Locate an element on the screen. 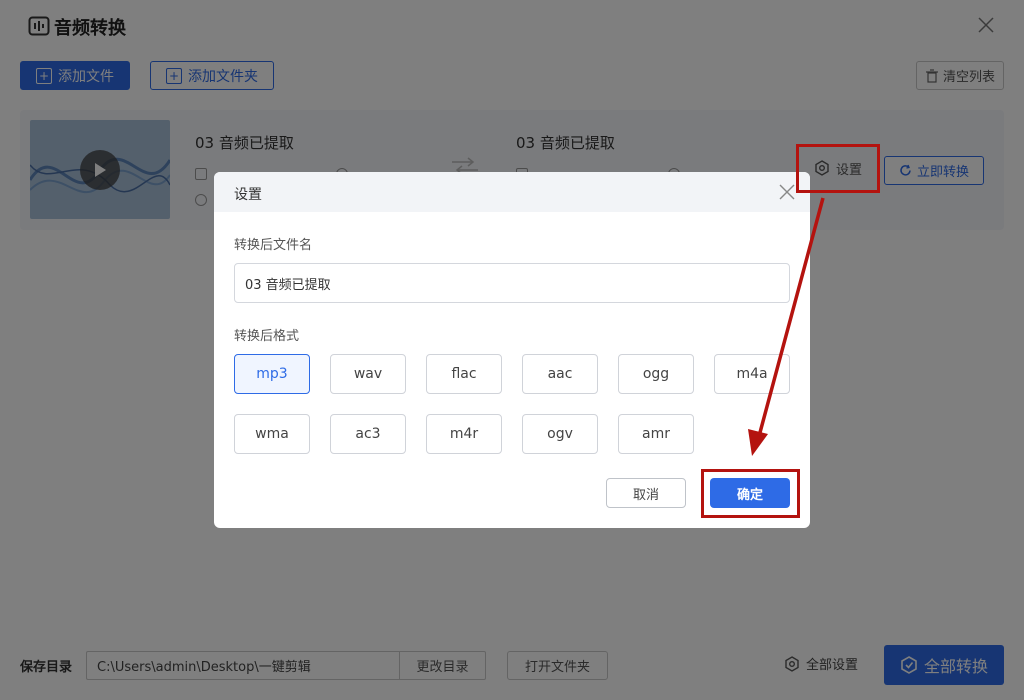 The image size is (1024, 700). dialog-title: 设置 is located at coordinates (248, 195).